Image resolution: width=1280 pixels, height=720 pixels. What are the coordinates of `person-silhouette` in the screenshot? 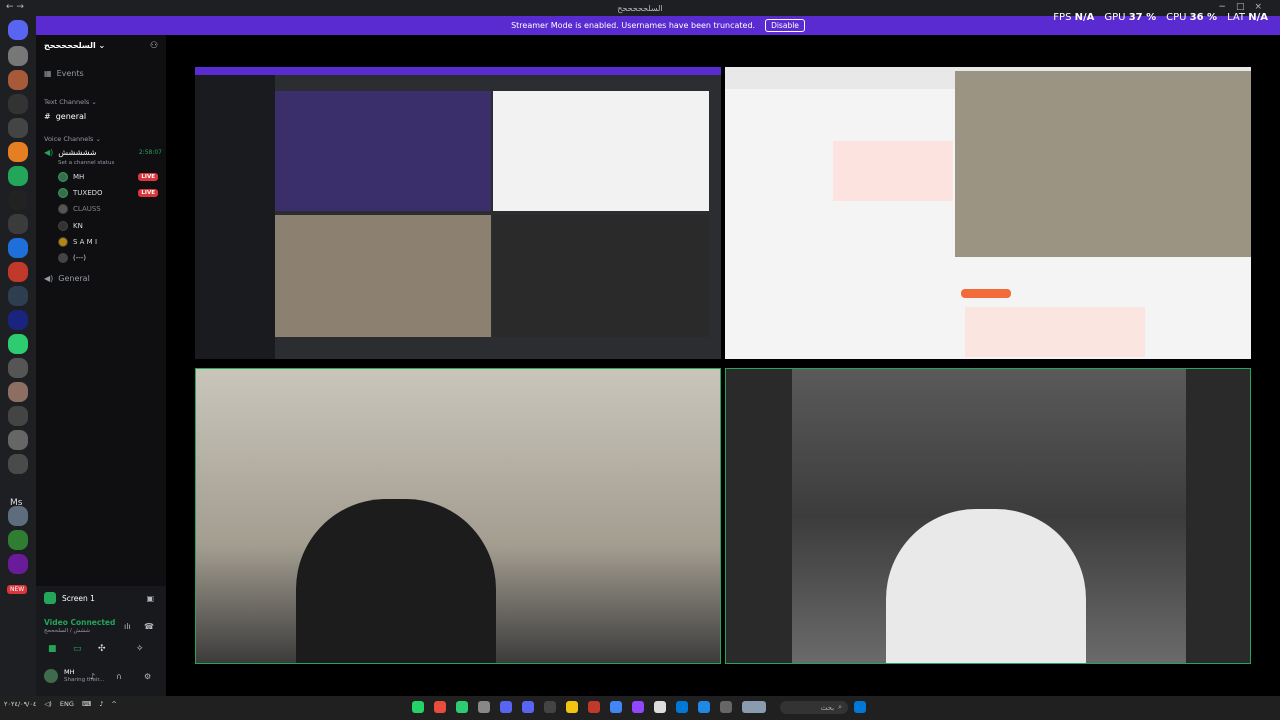 It's located at (396, 581).